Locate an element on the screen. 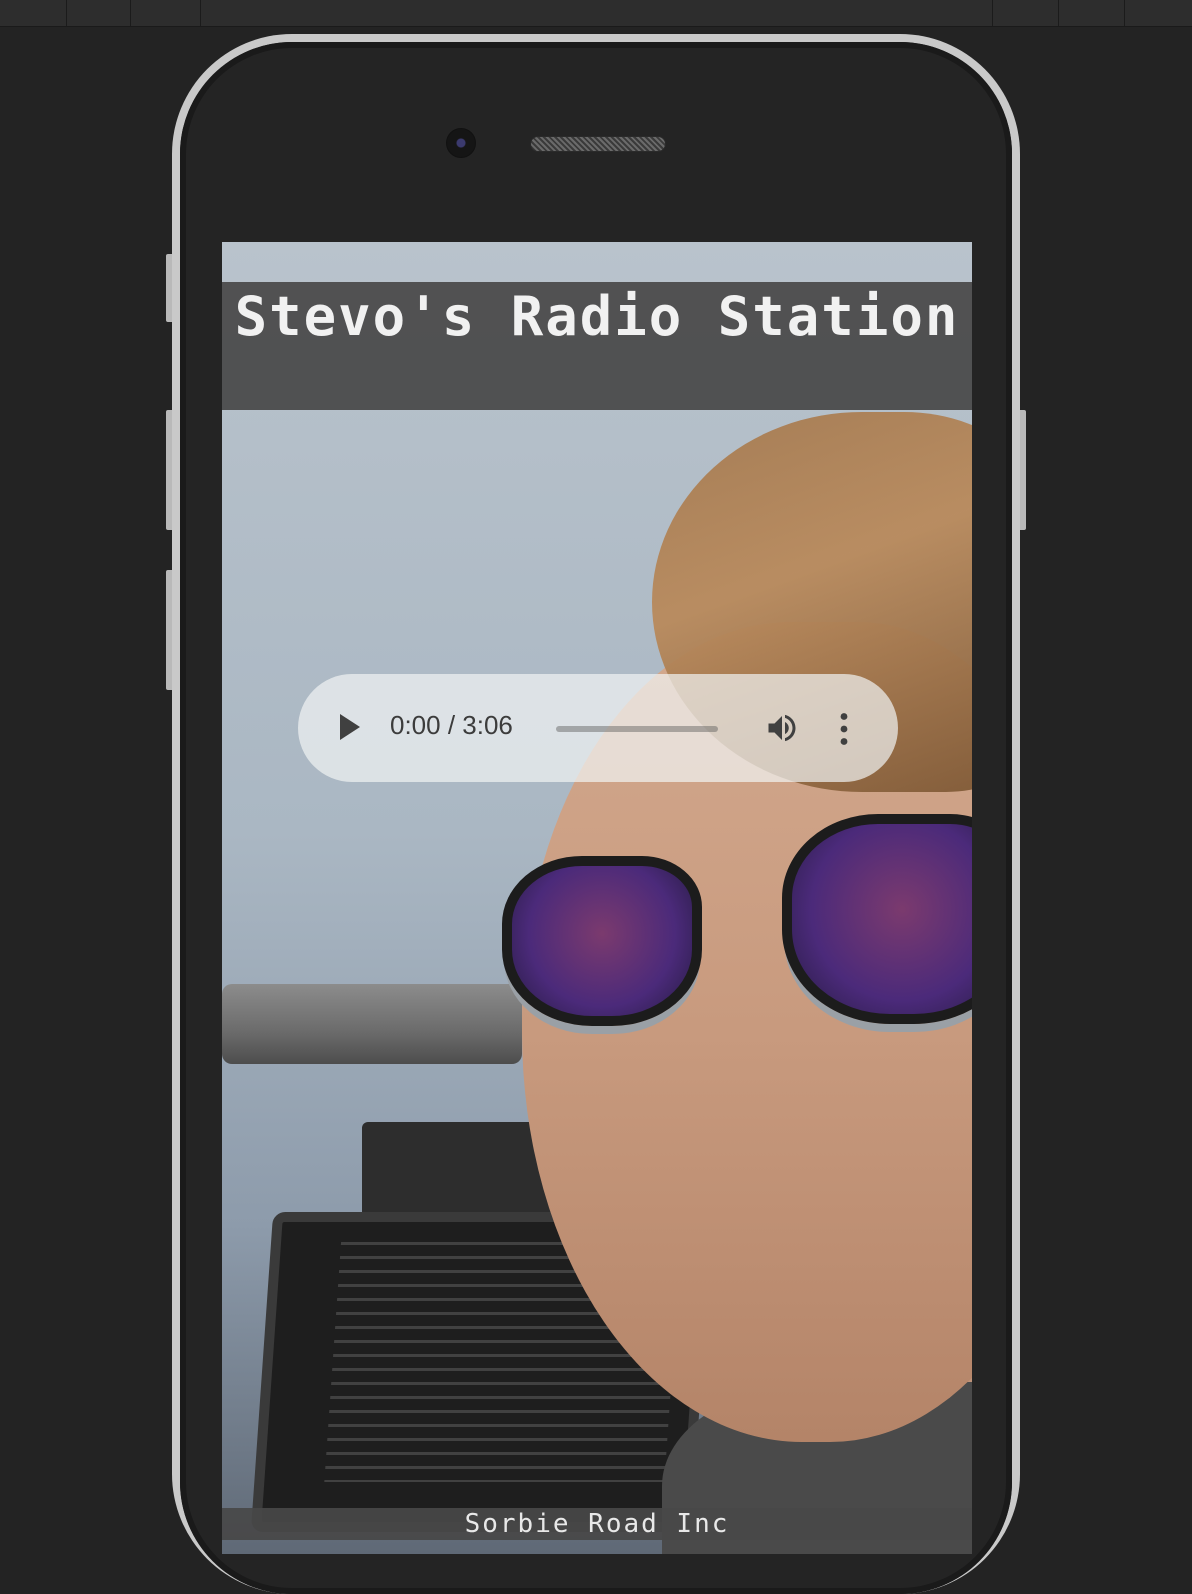  photo-mic-arm is located at coordinates (372, 1024).